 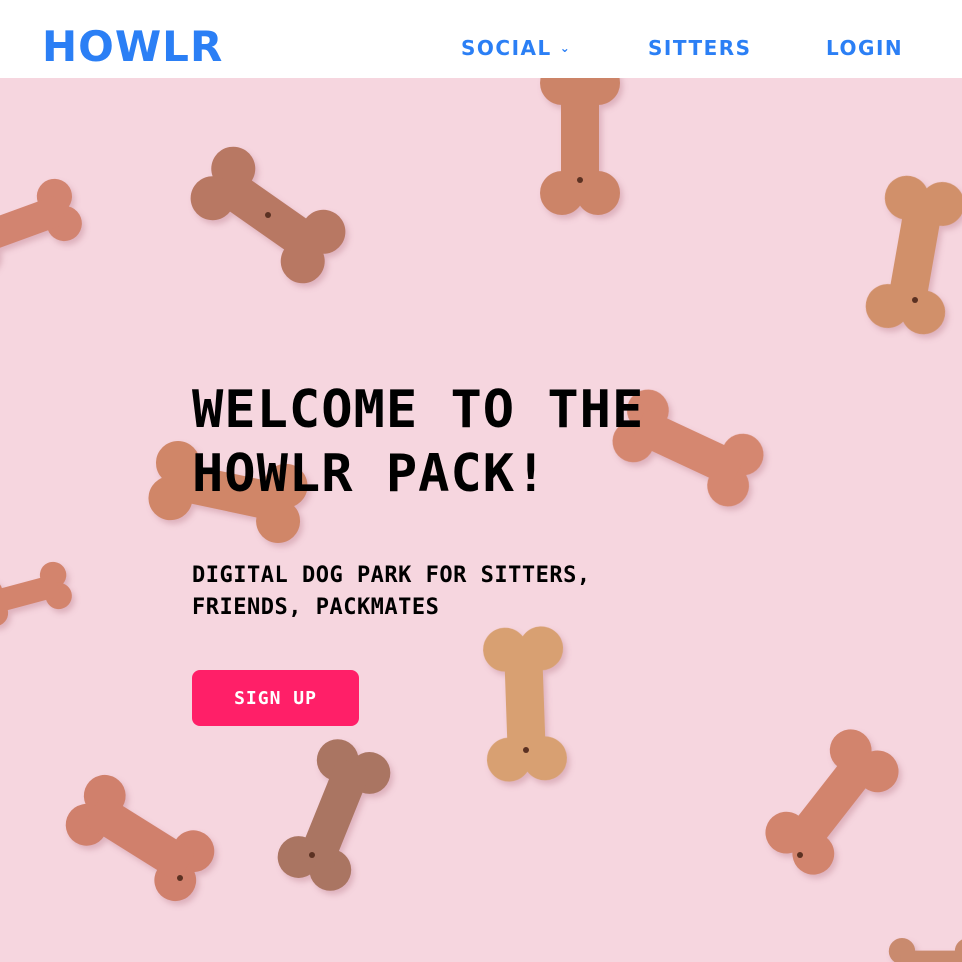 I want to click on nav-social-menu: SOCIAL ⌄, so click(x=516, y=49).